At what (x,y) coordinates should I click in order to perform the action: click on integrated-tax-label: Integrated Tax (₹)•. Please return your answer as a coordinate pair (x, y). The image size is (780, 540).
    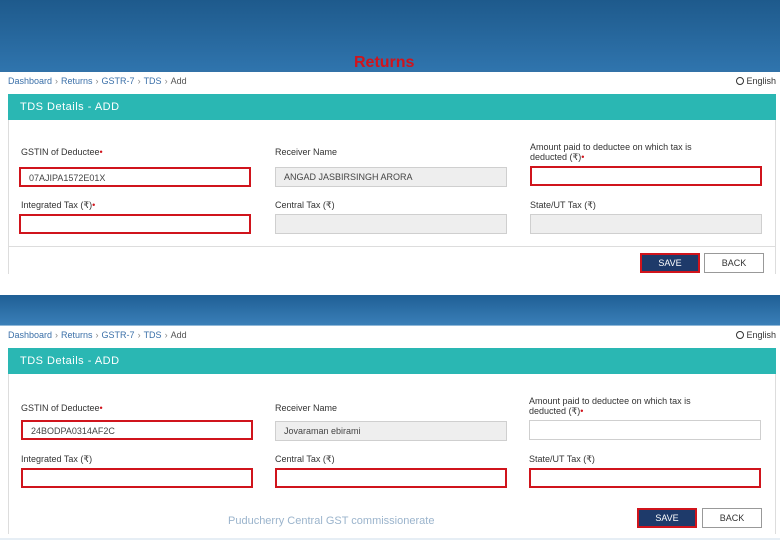
    Looking at the image, I should click on (58, 205).